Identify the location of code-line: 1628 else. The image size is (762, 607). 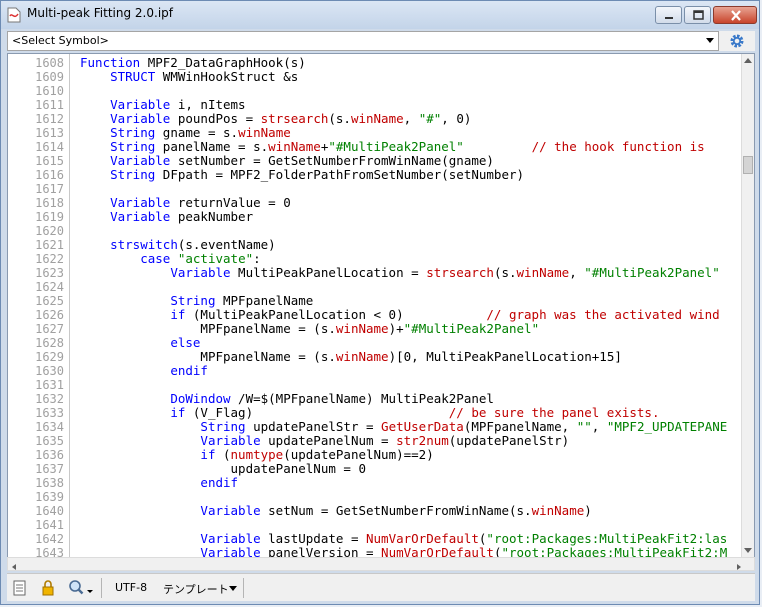
(374, 343).